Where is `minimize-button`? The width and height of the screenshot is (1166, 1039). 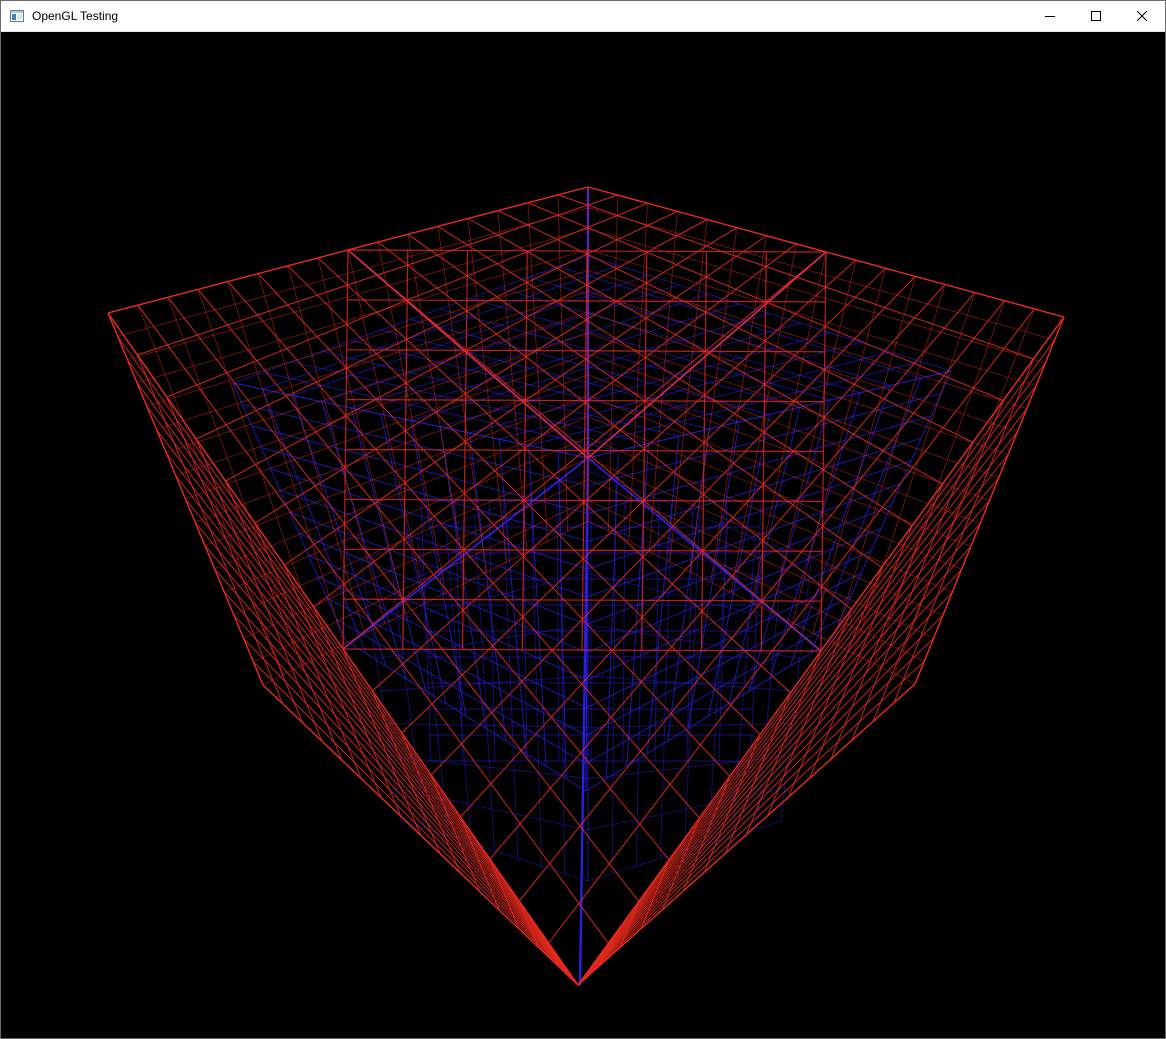
minimize-button is located at coordinates (1050, 16).